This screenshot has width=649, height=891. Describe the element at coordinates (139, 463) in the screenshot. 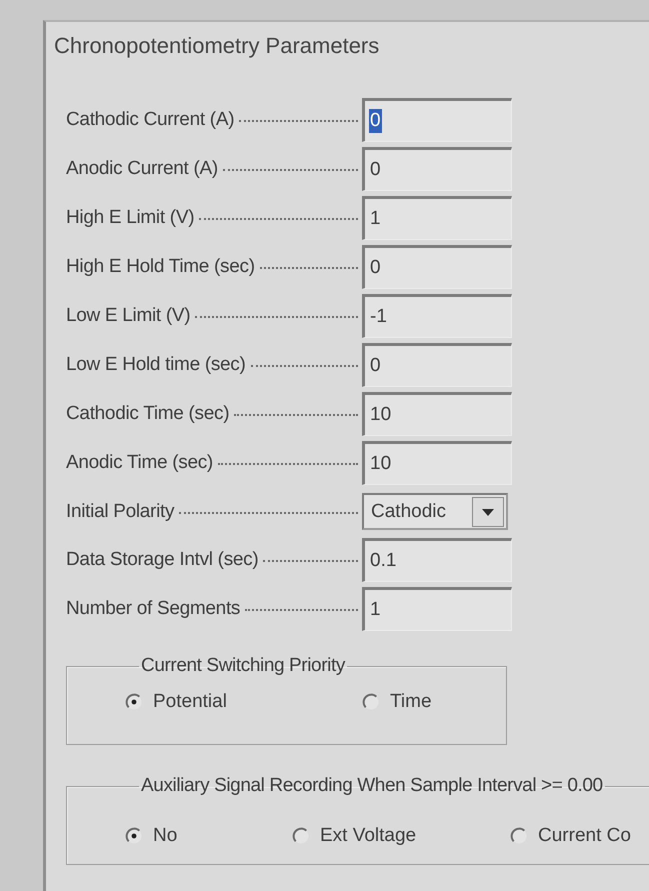

I see `field-label: Anodic Time (sec)` at that location.